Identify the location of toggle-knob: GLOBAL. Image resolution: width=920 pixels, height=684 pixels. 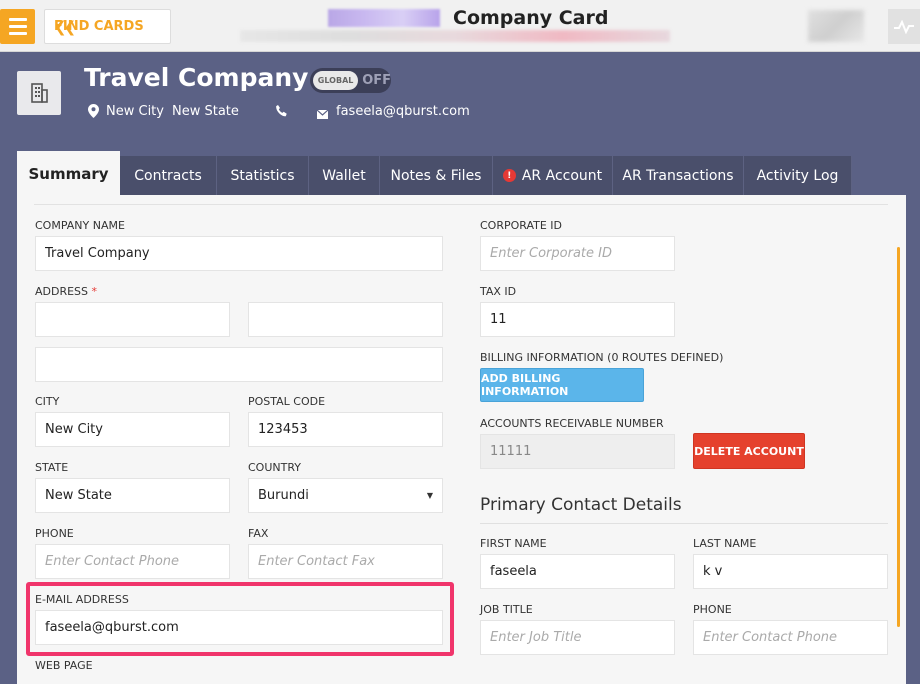
(336, 80).